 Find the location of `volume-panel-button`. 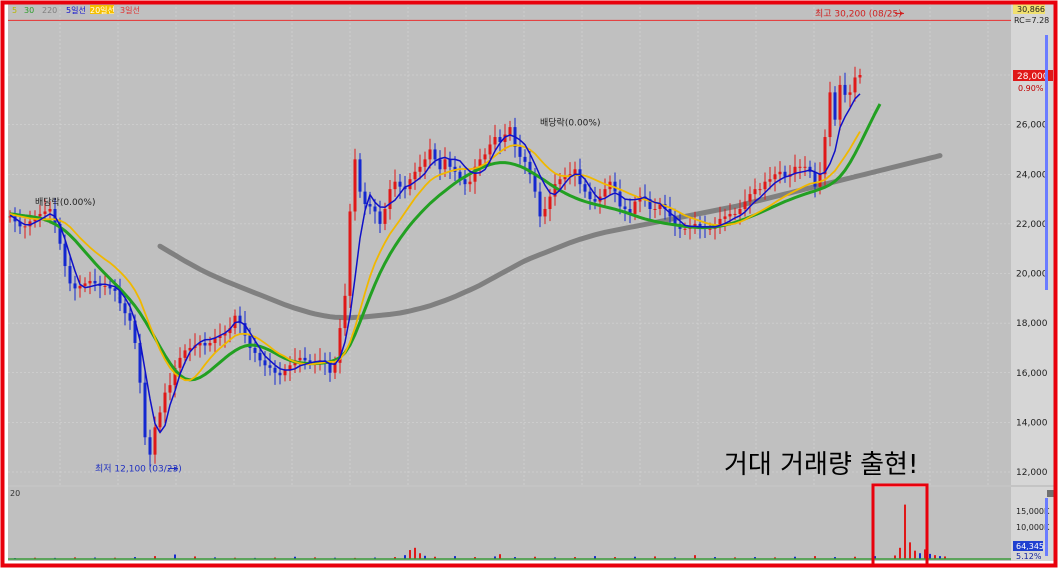

volume-panel-button is located at coordinates (1050, 493).